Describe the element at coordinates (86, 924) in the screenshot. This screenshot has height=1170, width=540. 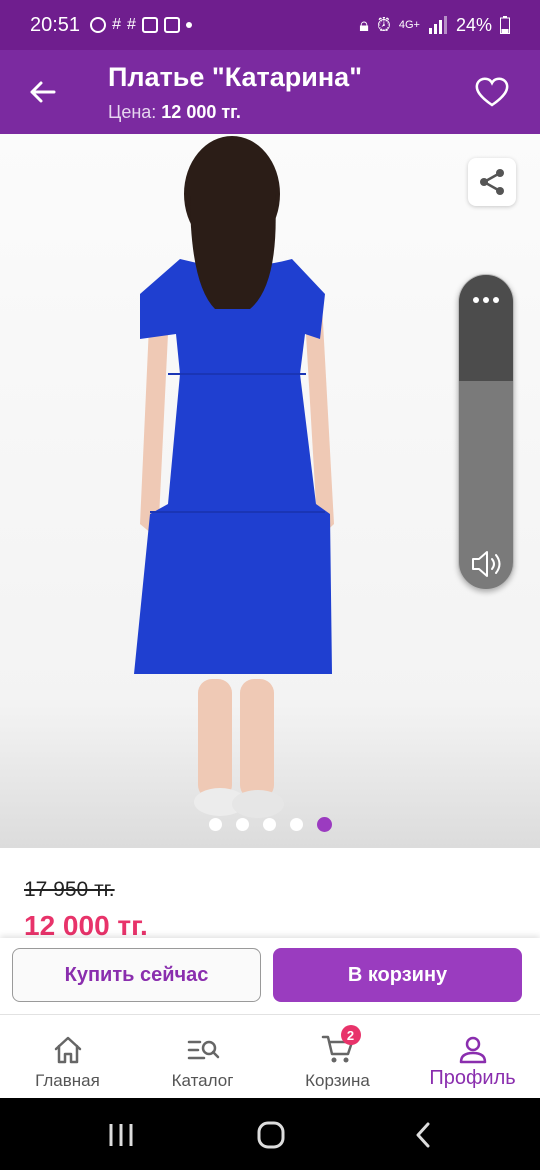
I see `new-price: 12 000 тг.` at that location.